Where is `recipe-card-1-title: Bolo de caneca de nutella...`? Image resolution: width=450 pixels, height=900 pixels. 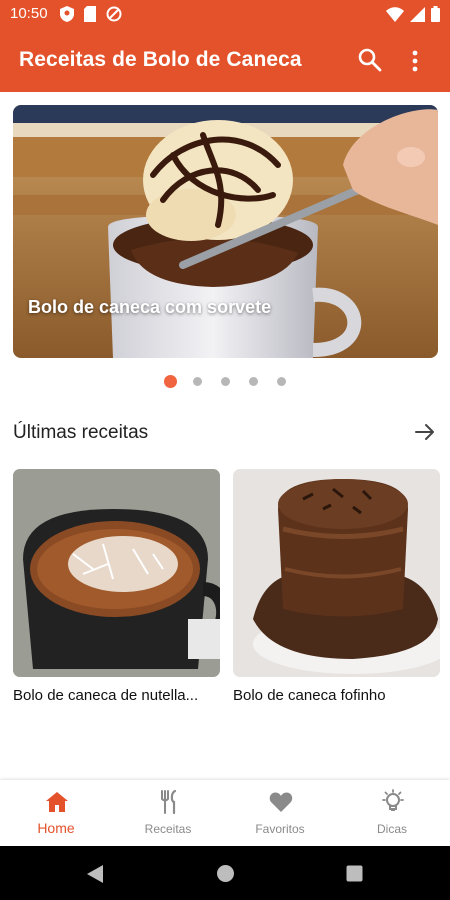
recipe-card-1-title: Bolo de caneca de nutella... is located at coordinates (106, 695).